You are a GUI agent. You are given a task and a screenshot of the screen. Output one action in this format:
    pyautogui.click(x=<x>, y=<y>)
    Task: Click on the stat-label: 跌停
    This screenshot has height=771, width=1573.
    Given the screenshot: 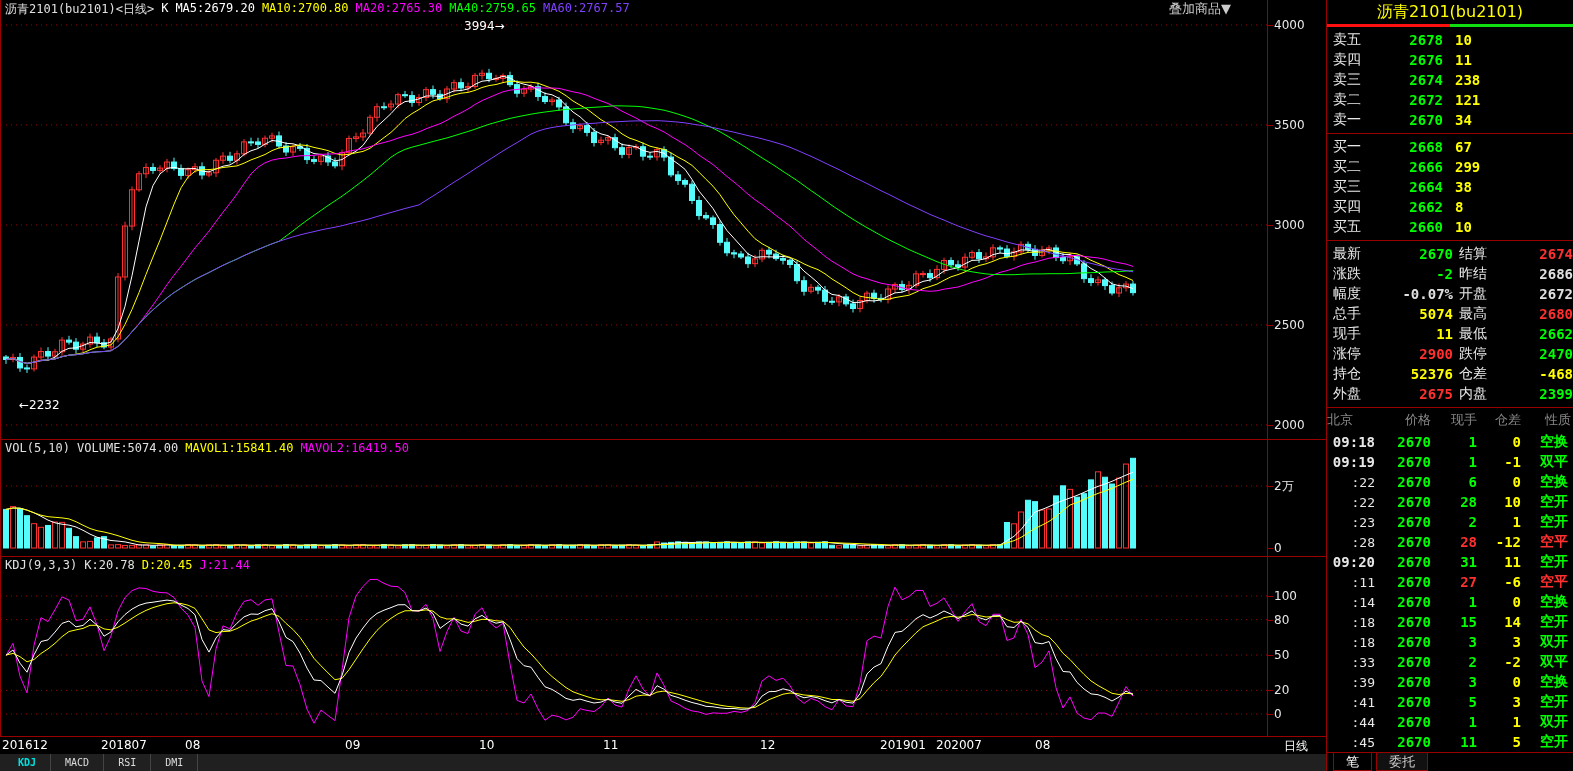 What is the action you would take?
    pyautogui.click(x=1473, y=354)
    